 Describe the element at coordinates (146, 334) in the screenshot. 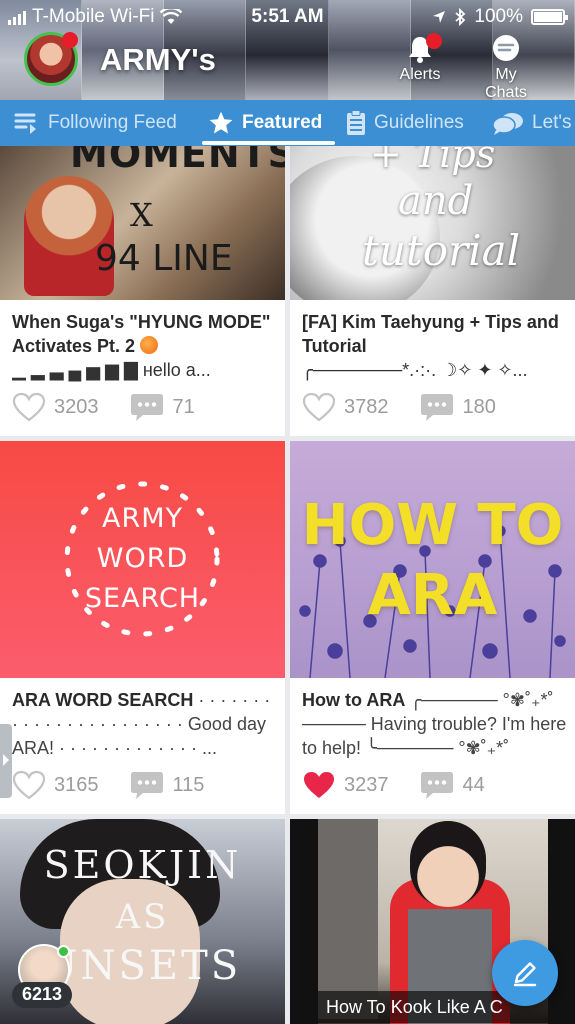

I see `post-title: When Suga's "HYUNG MODE" Activates Pt. 2` at that location.